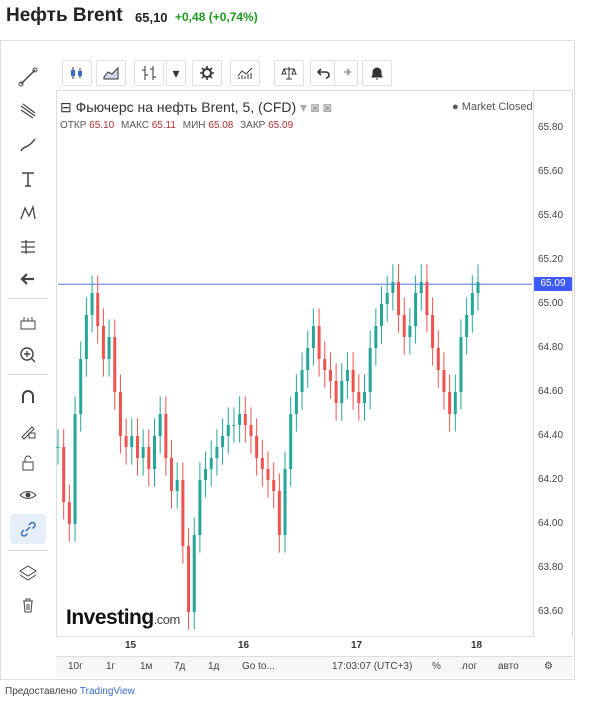 The height and width of the screenshot is (702, 590). I want to click on range-1m: 1м, so click(146, 666).